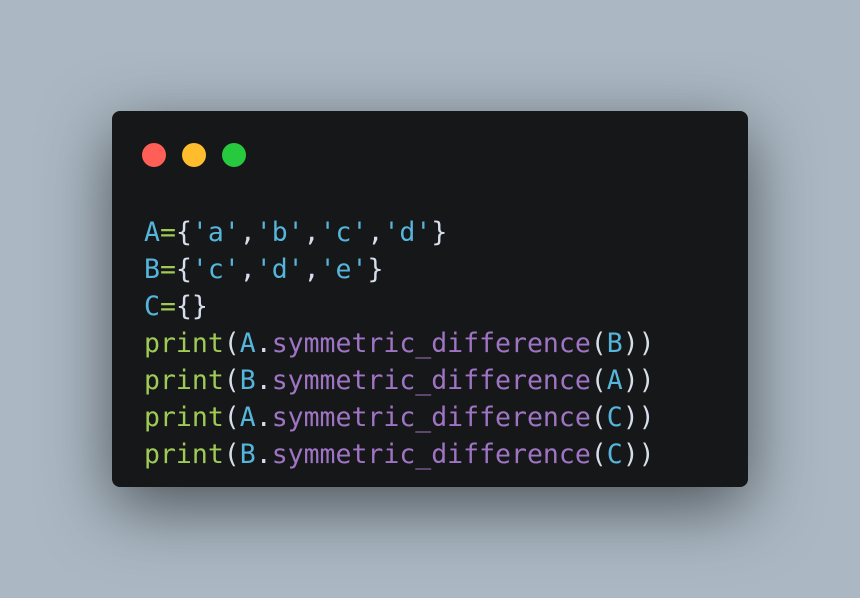  Describe the element at coordinates (399, 269) in the screenshot. I see `code-line: B={'c','d','e'}` at that location.